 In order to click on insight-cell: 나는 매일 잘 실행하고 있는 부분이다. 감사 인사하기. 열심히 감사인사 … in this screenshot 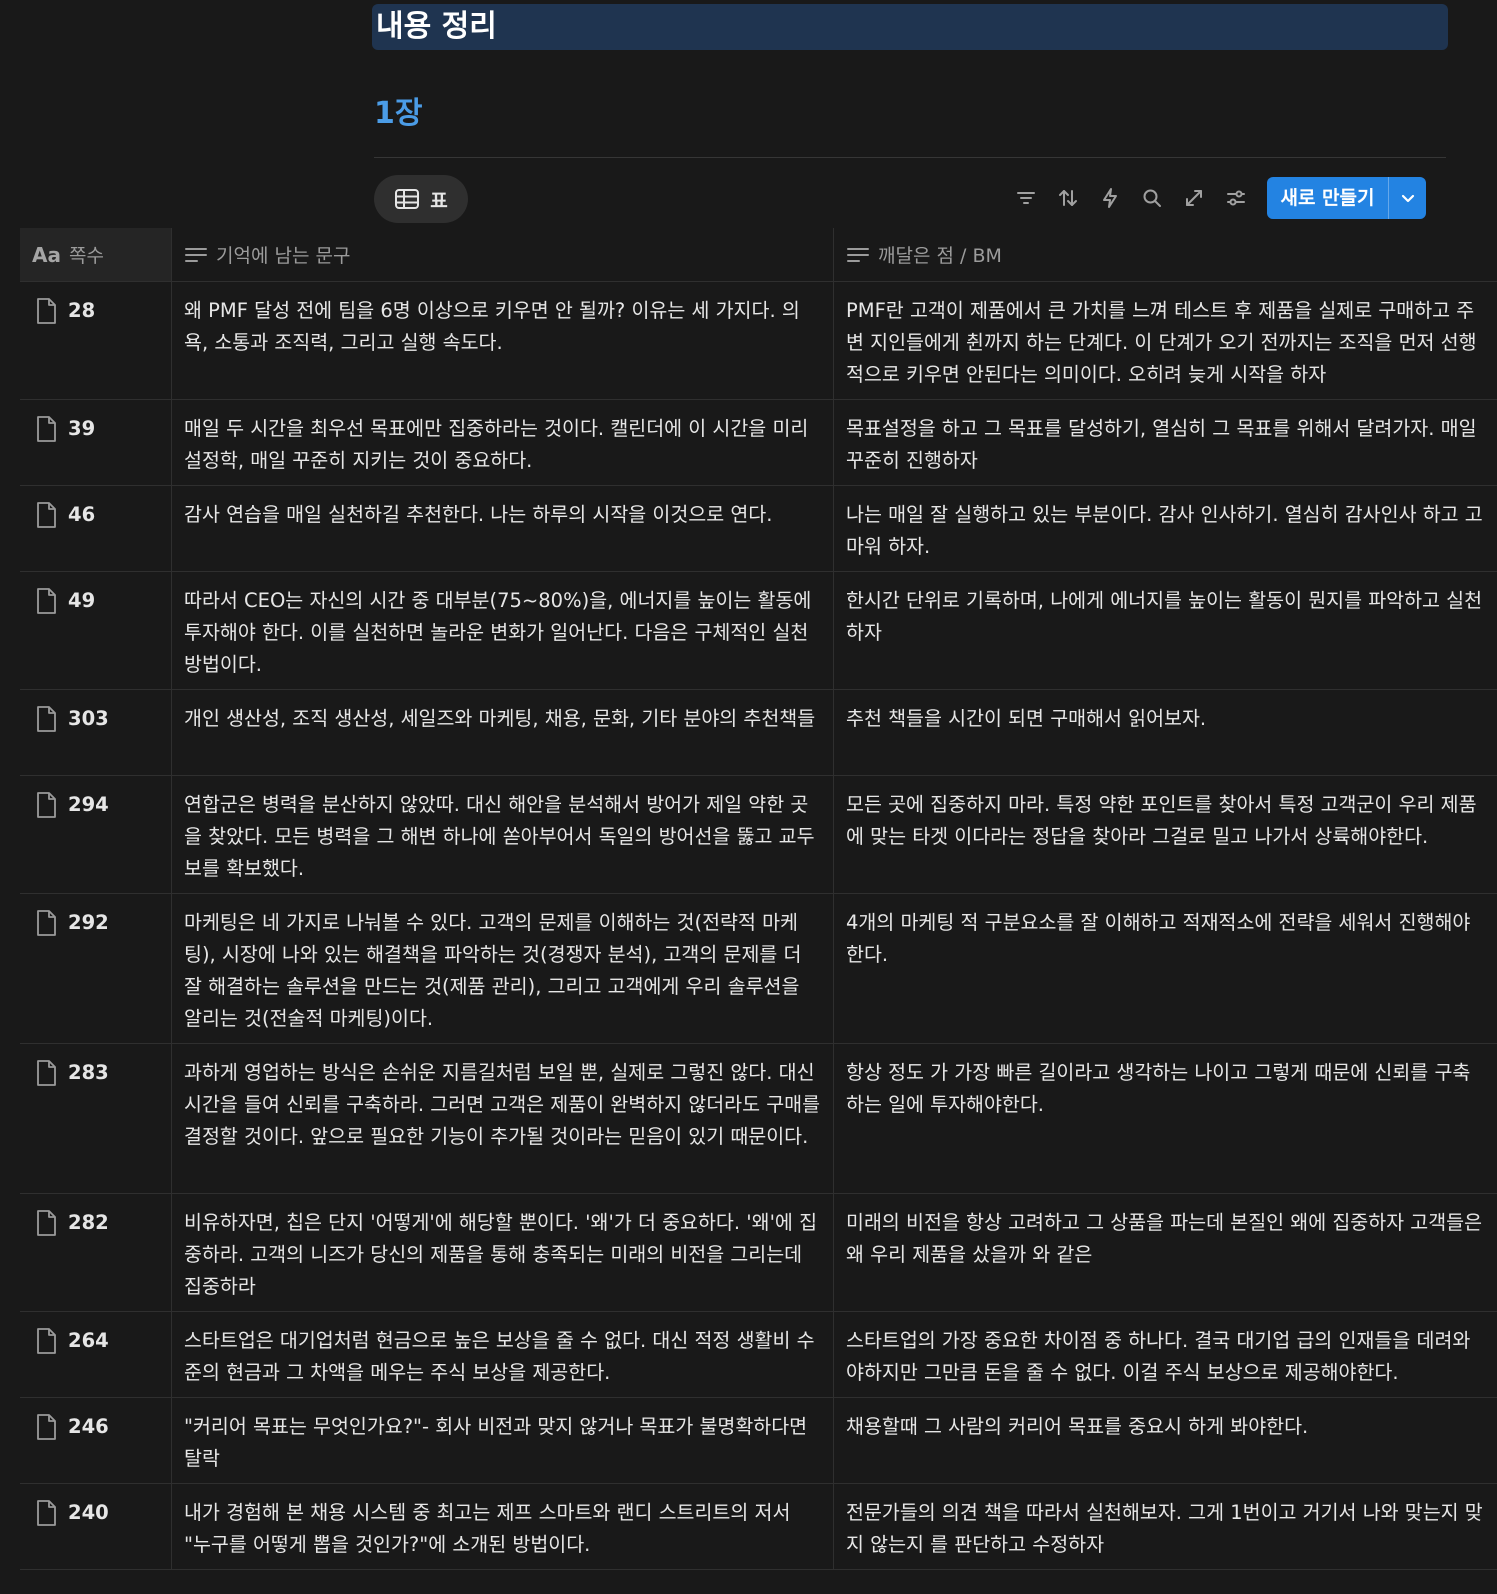, I will do `click(1165, 528)`.